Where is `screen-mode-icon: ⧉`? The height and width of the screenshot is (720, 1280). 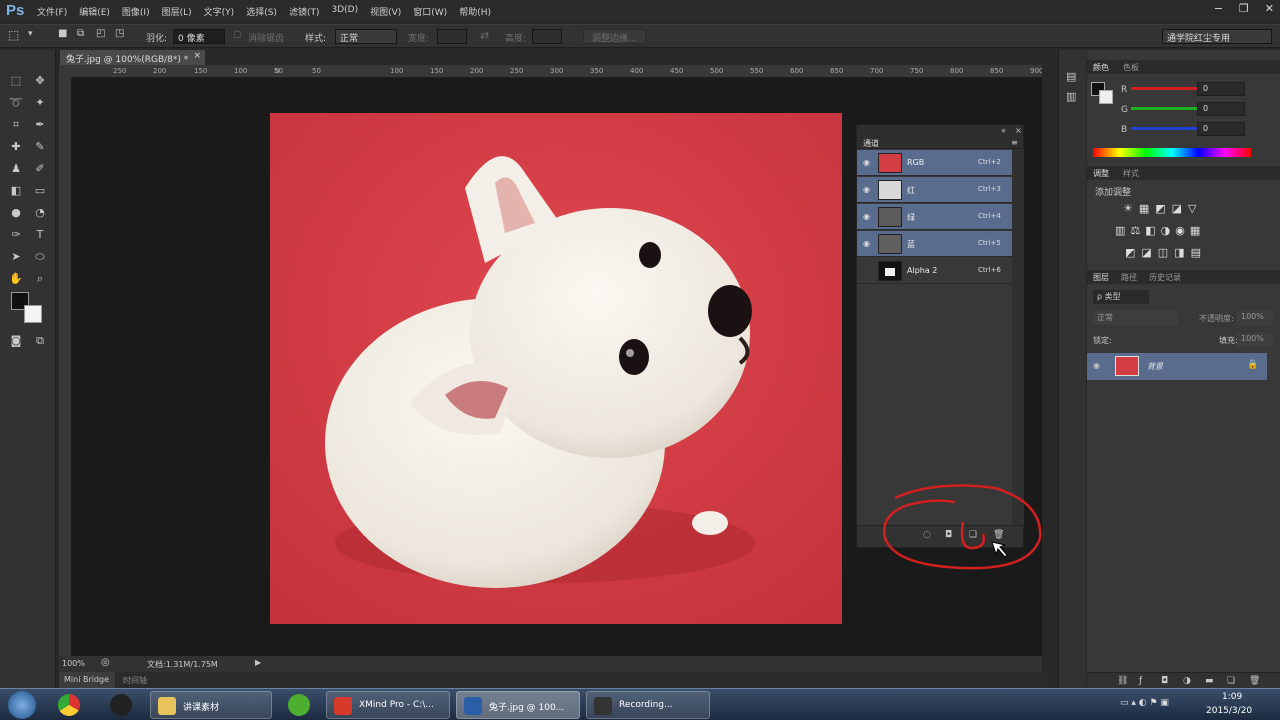
screen-mode-icon: ⧉ is located at coordinates (40, 341).